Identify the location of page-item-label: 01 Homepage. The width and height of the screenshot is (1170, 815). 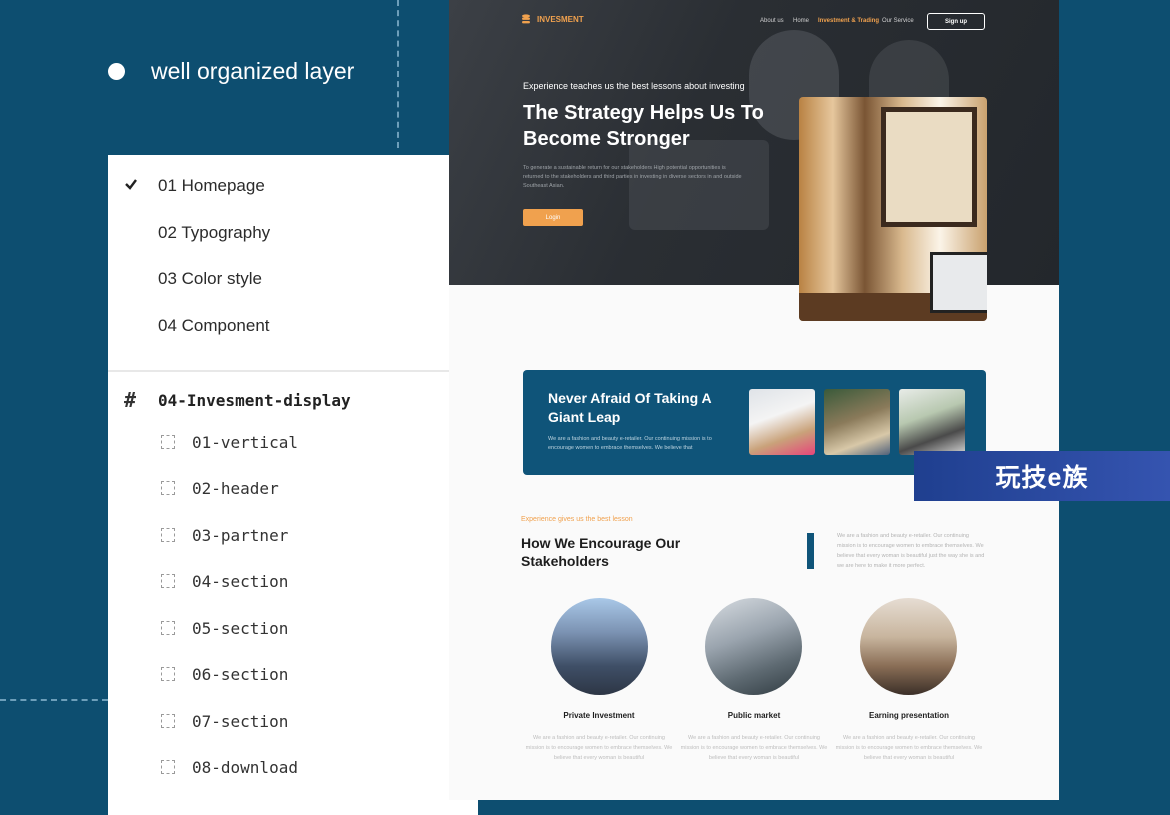
(211, 185).